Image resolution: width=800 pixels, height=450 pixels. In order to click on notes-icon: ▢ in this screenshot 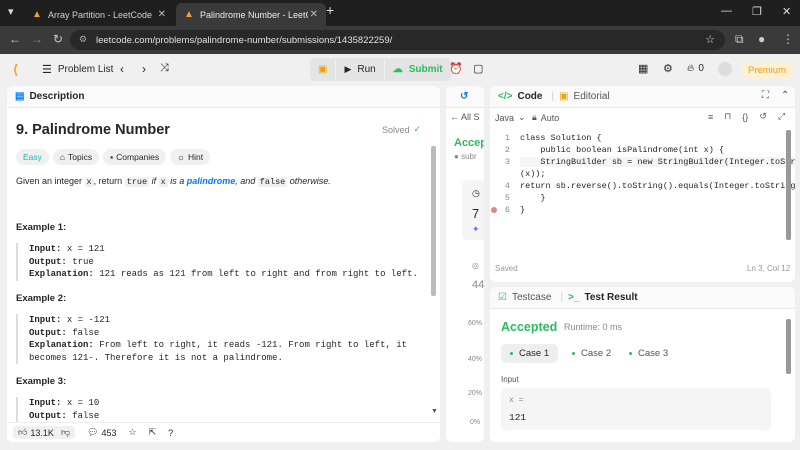, I will do `click(478, 68)`.